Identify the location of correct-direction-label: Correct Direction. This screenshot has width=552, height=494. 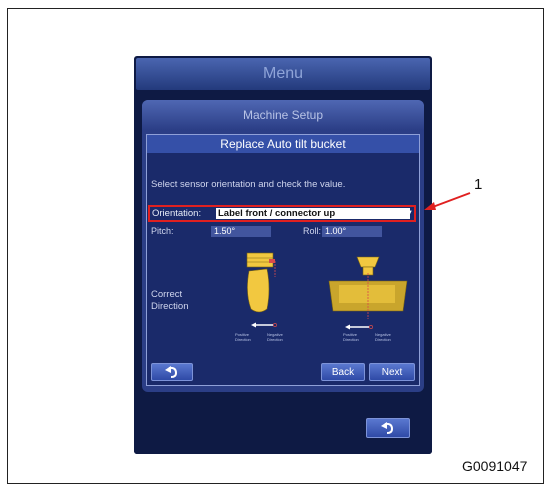
(170, 300).